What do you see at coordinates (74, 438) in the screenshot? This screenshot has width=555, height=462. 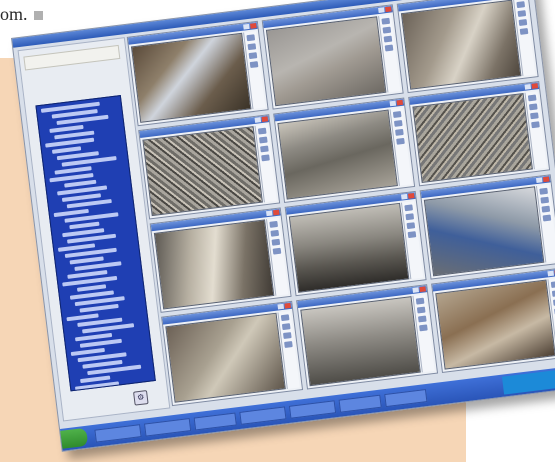 I see `start-button` at bounding box center [74, 438].